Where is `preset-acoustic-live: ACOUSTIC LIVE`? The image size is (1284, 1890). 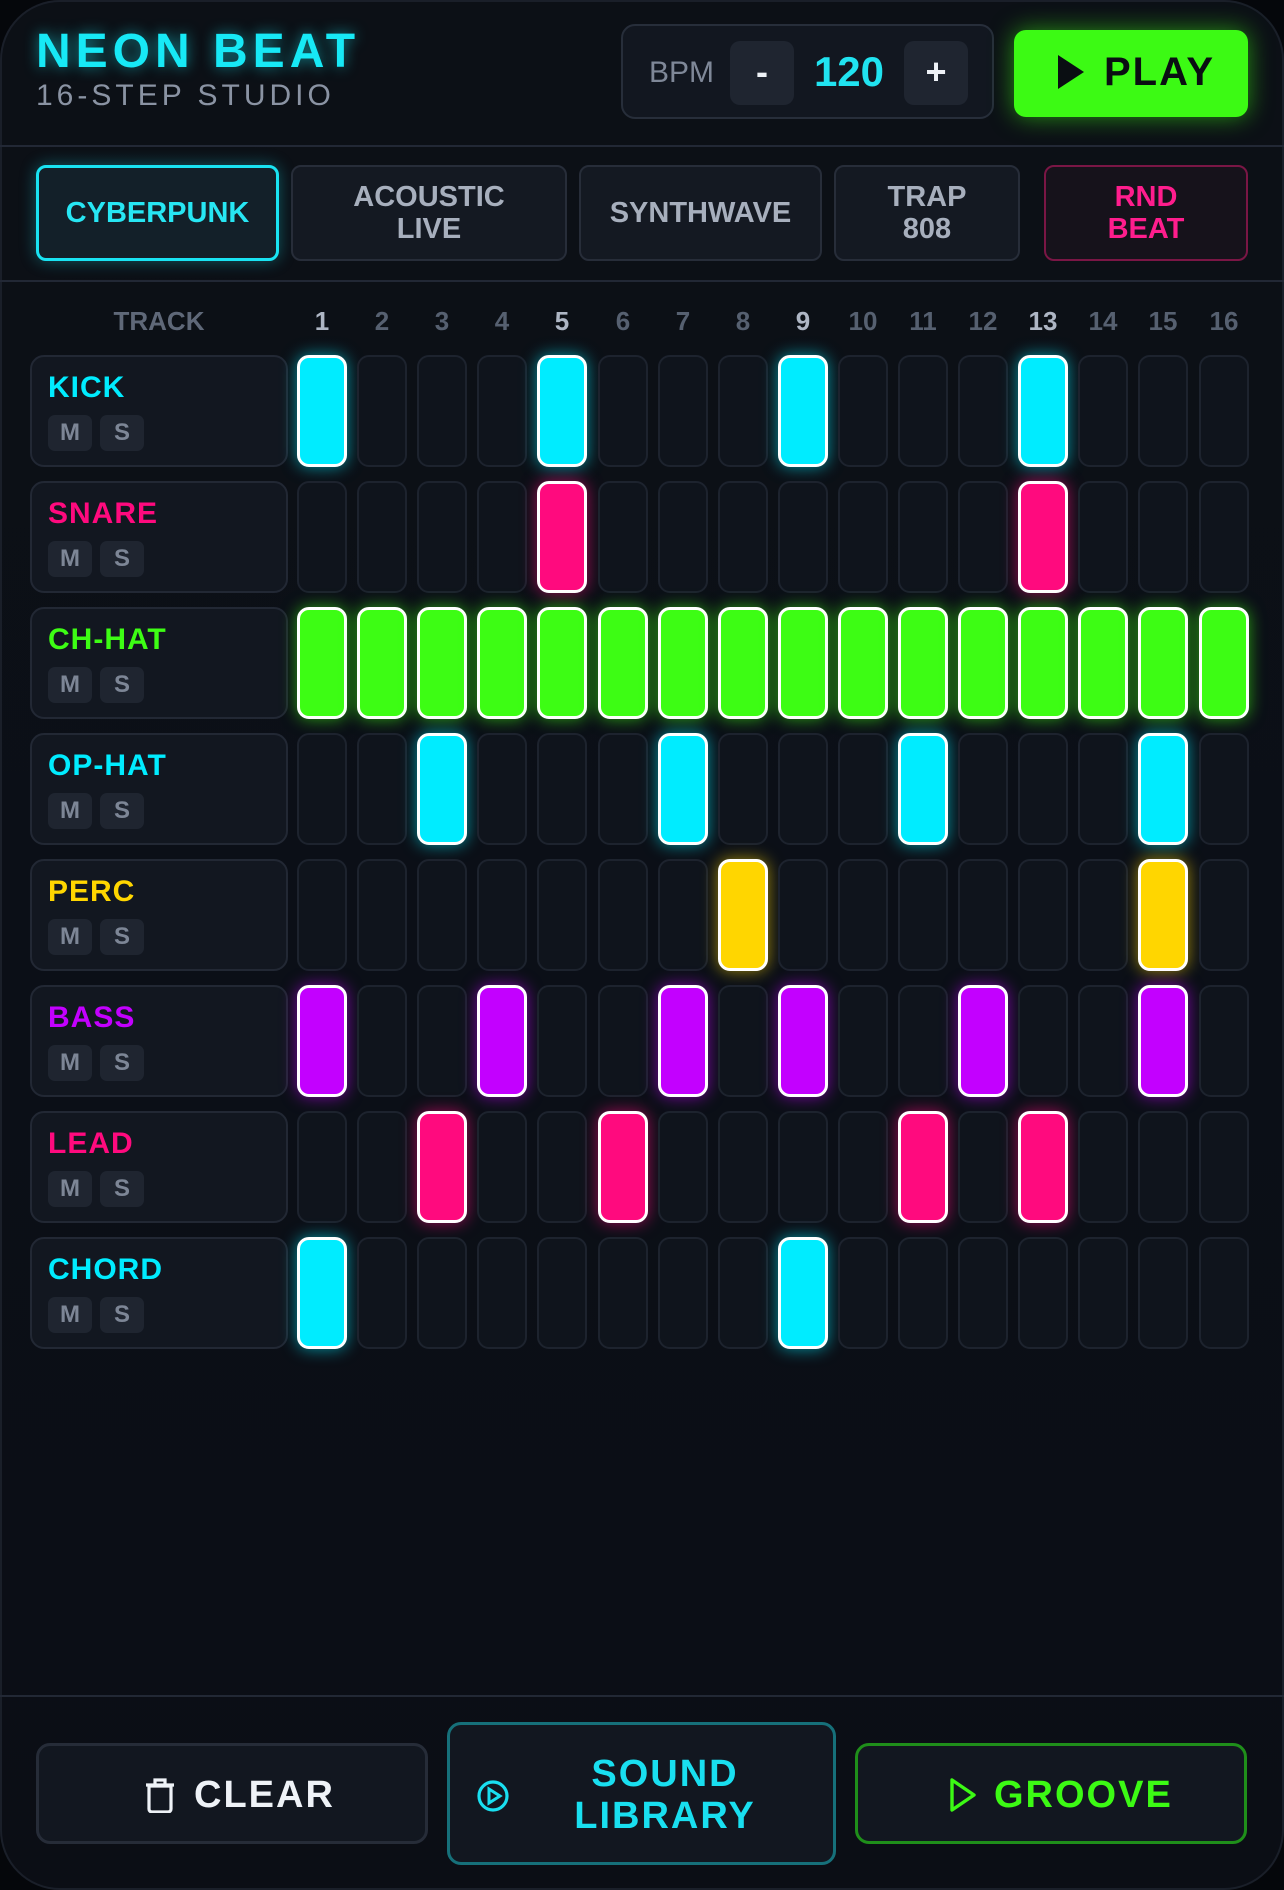
preset-acoustic-live: ACOUSTIC LIVE is located at coordinates (429, 213).